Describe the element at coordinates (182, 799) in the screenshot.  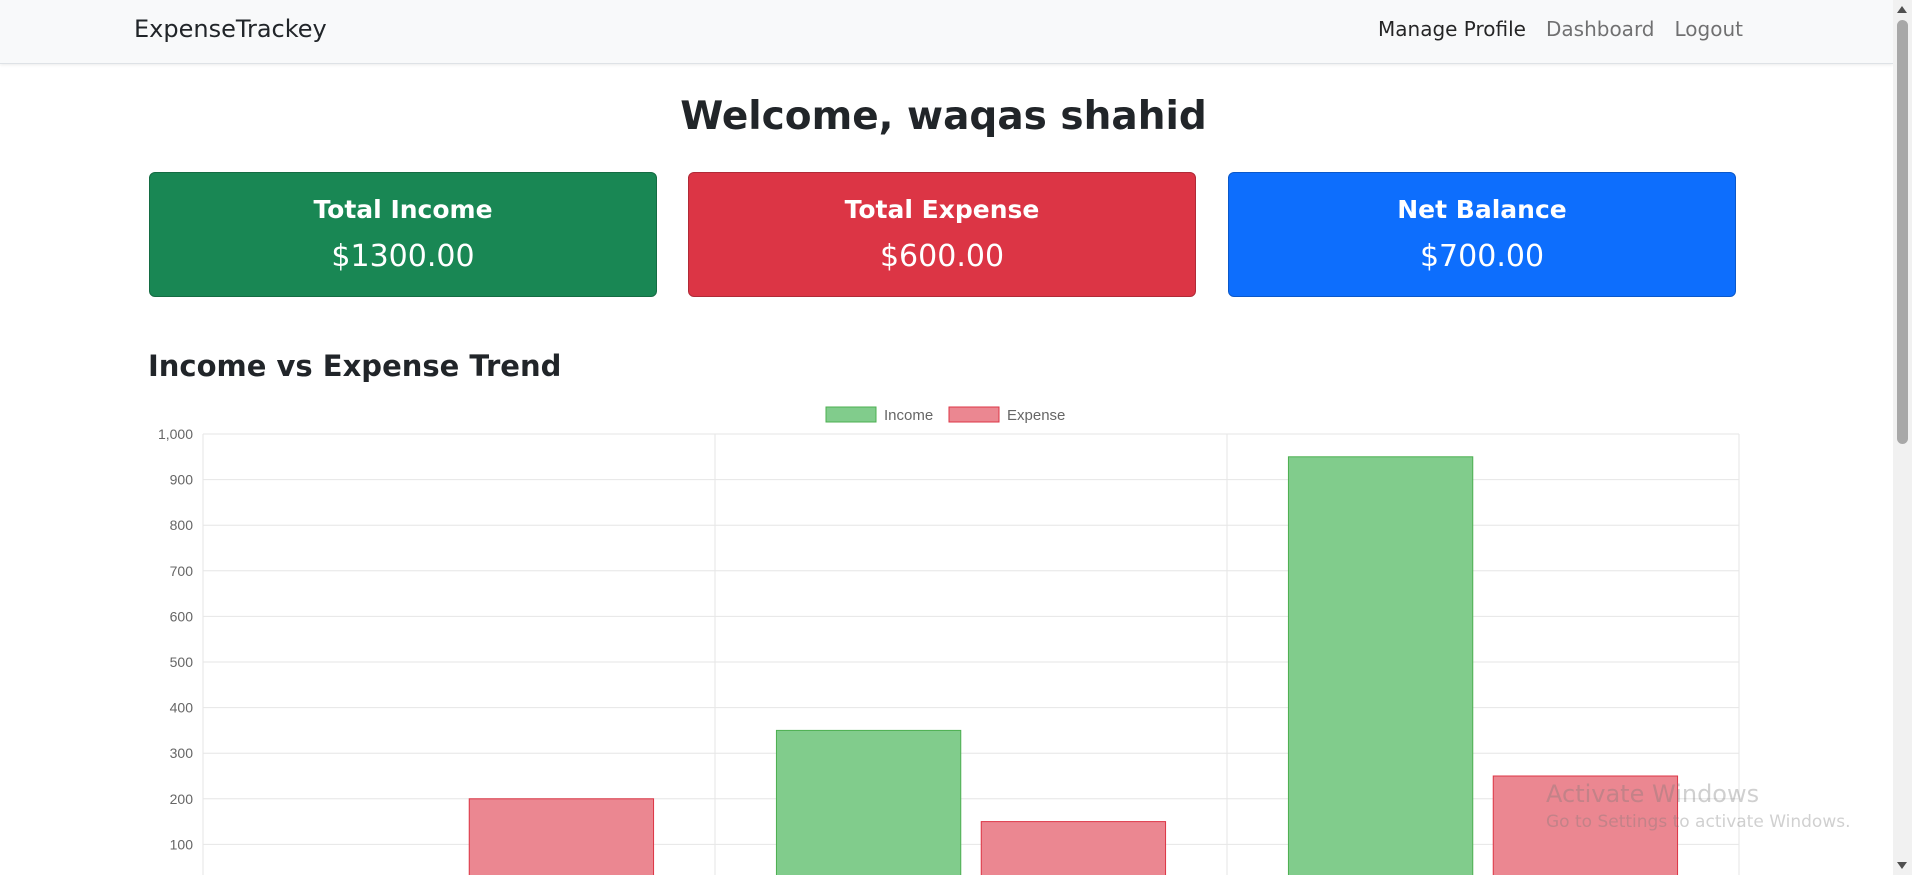
I see `y-tick-label: 200` at that location.